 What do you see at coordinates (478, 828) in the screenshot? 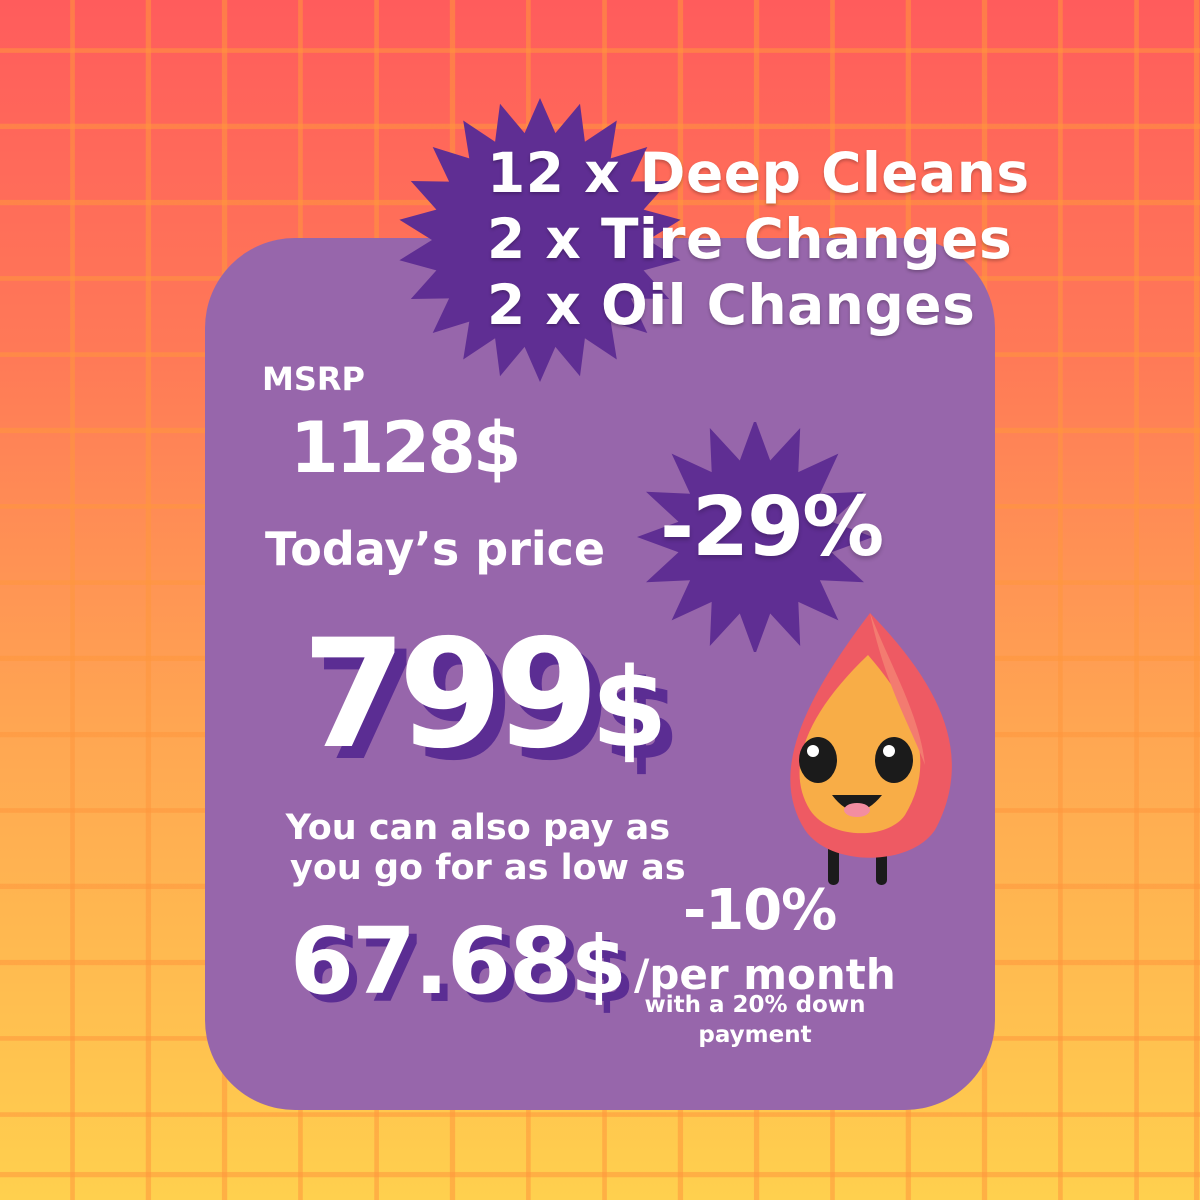
I see `pay-as-you-go-line-1: You can also pay as` at bounding box center [478, 828].